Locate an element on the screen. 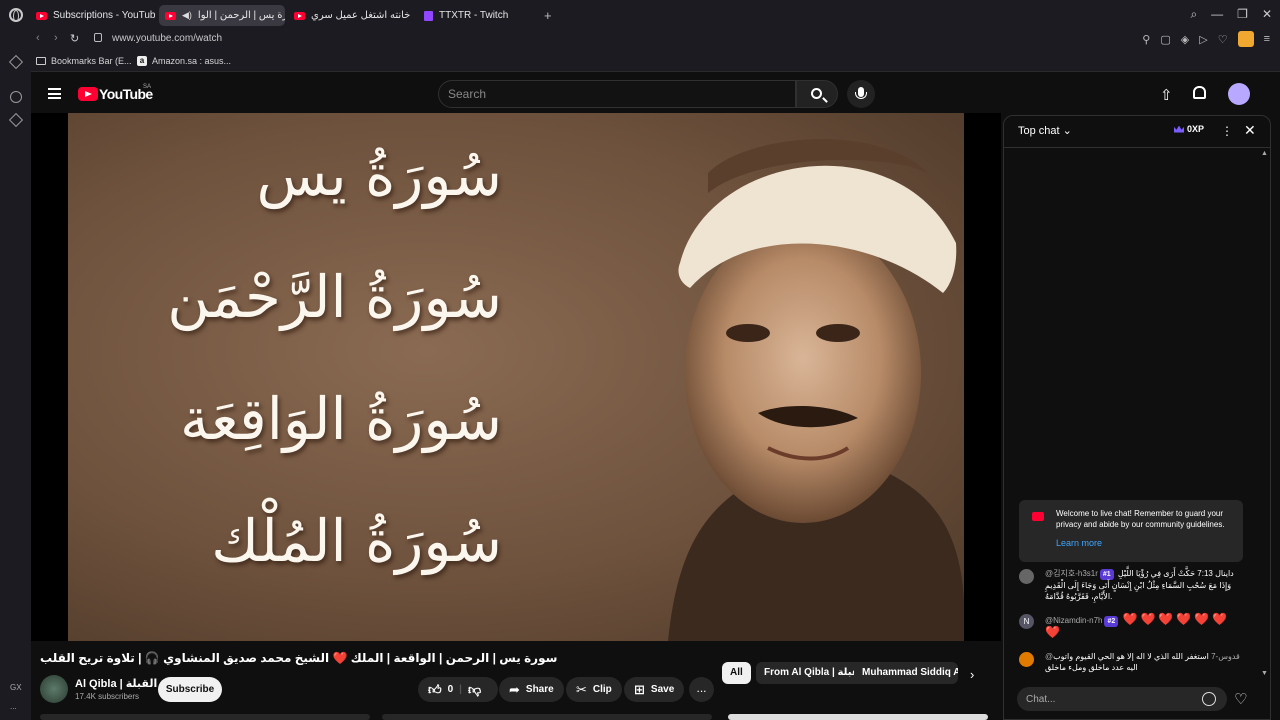 This screenshot has width=1280, height=720. url-field: www.youtube.com/watch is located at coordinates (167, 38).